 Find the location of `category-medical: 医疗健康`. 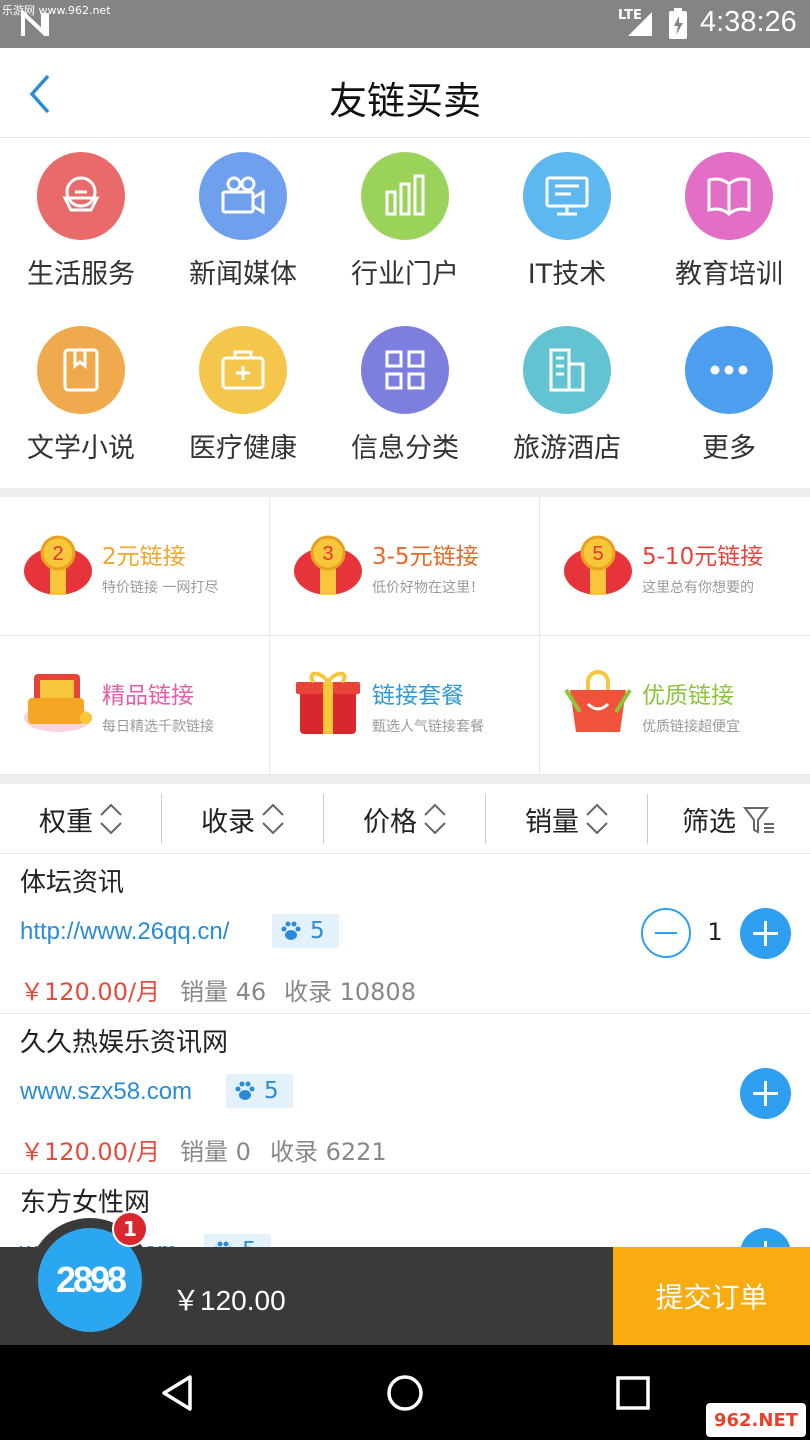

category-medical: 医疗健康 is located at coordinates (243, 397).